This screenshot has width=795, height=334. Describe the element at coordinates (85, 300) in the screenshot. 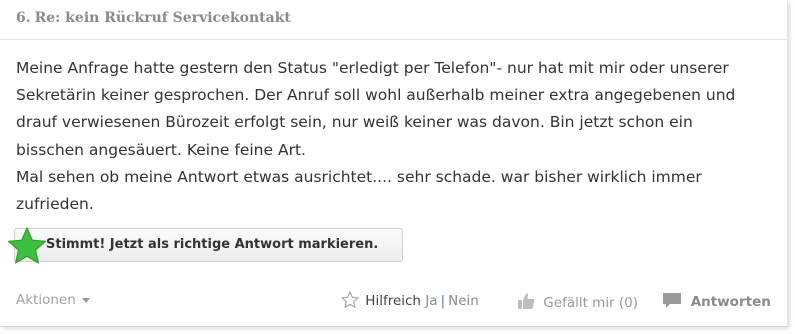

I see `caret-down-icon` at that location.